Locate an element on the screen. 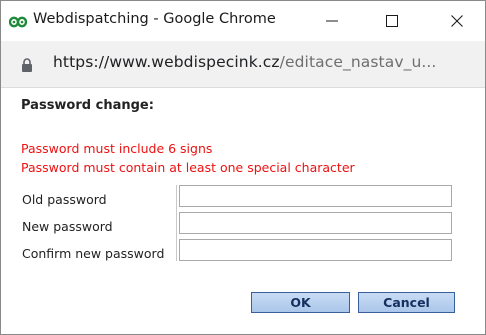  error-message-length: Password must include 6 signs is located at coordinates (117, 148).